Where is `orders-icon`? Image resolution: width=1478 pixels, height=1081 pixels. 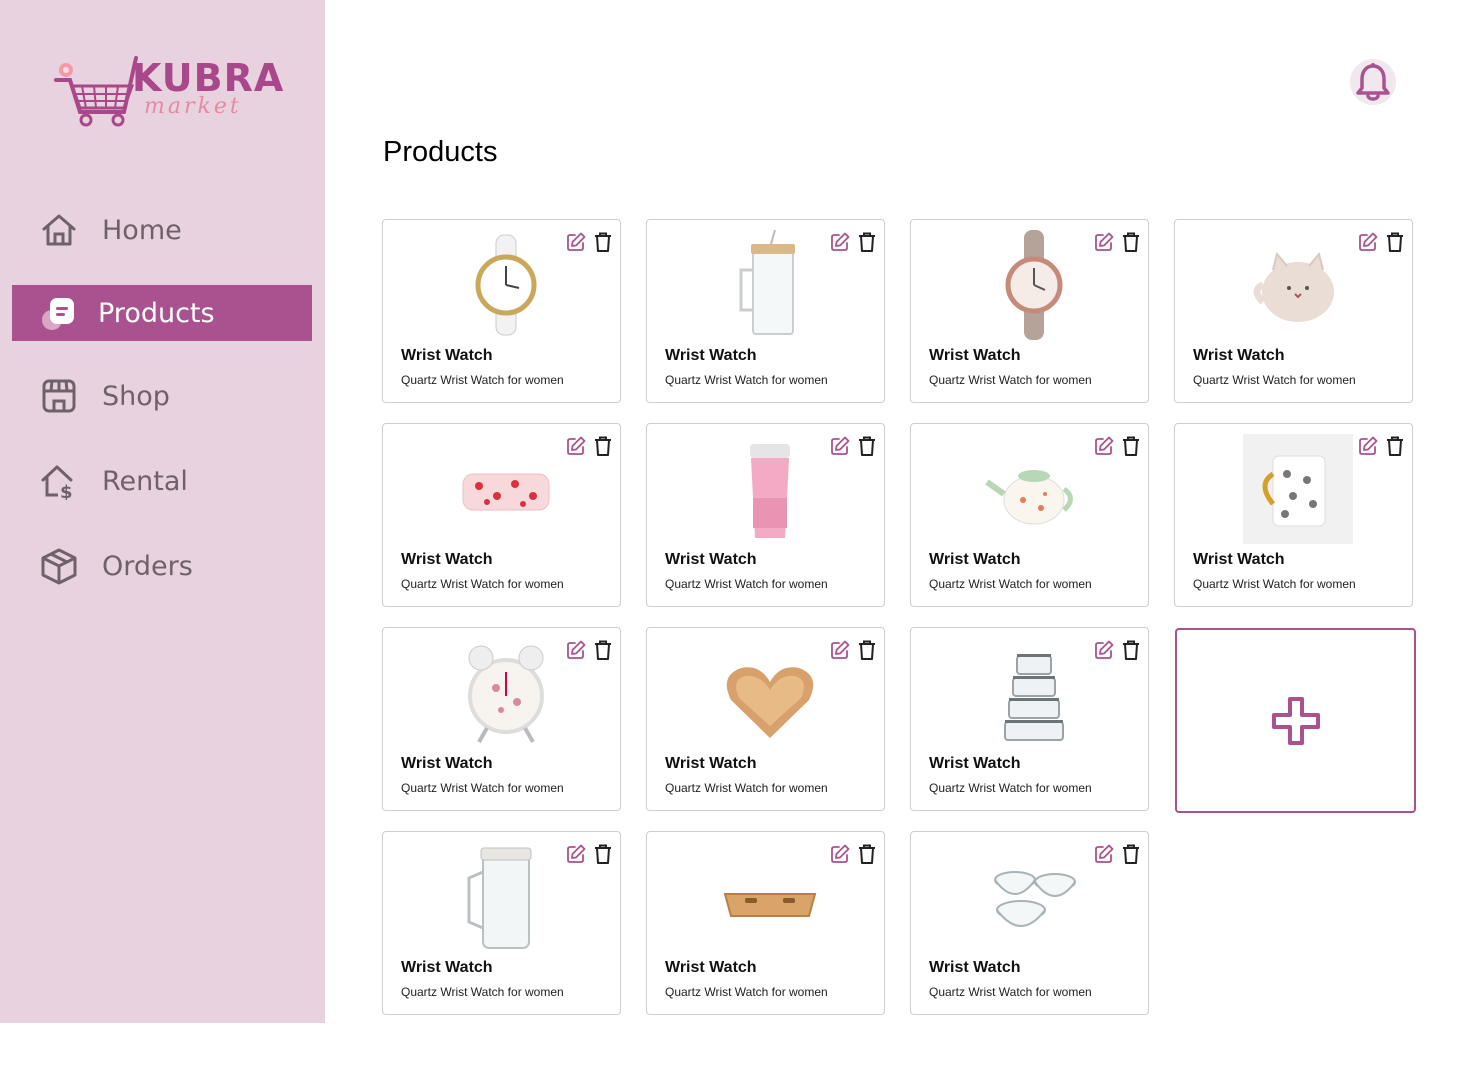
orders-icon is located at coordinates (59, 566).